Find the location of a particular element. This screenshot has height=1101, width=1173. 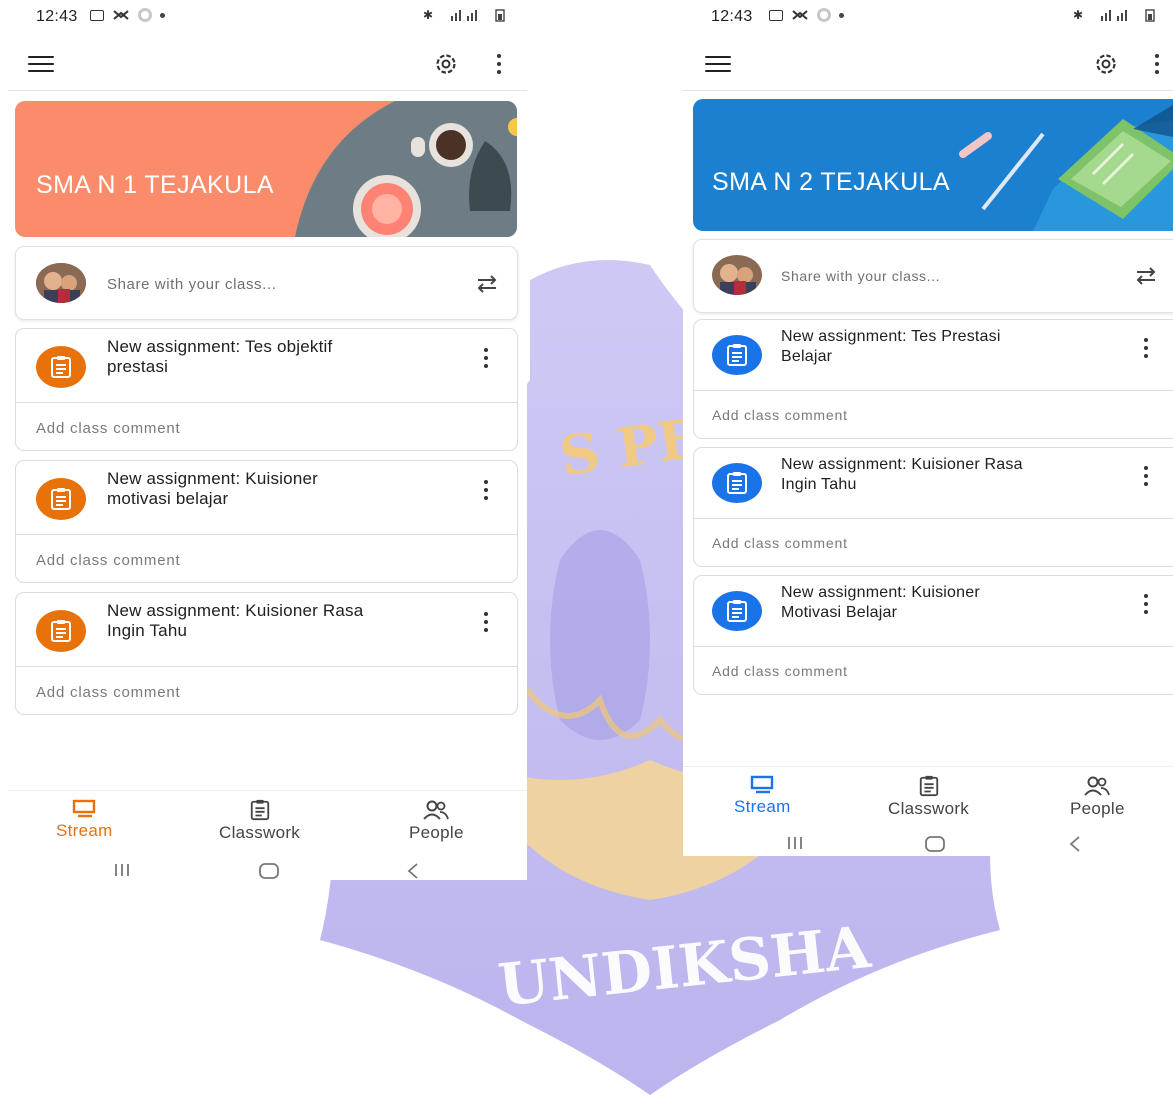

assignment-header: New assignment: Tes Prestasi Belajar is located at coordinates (933, 355).